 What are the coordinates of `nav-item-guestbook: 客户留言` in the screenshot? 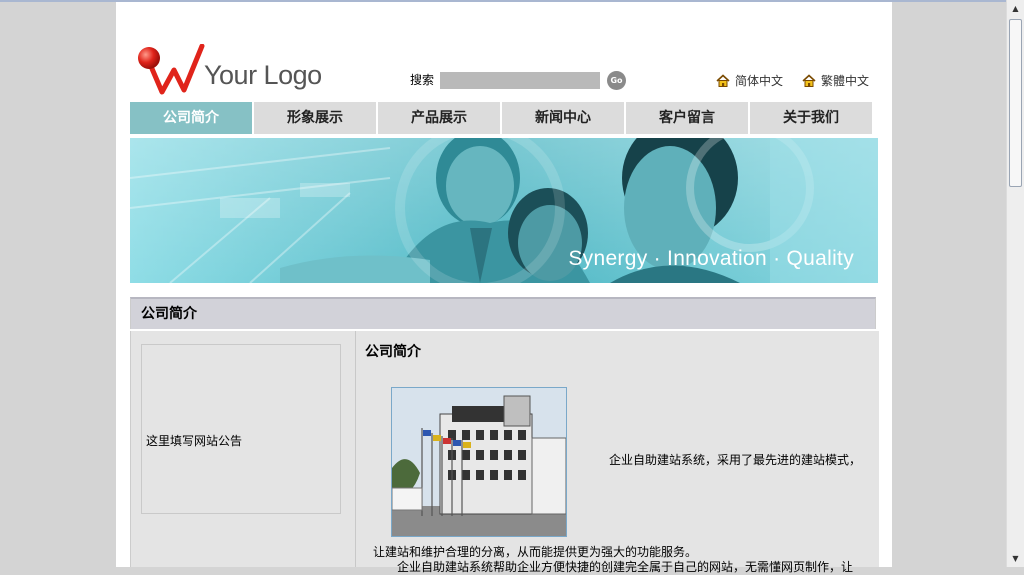 It's located at (687, 118).